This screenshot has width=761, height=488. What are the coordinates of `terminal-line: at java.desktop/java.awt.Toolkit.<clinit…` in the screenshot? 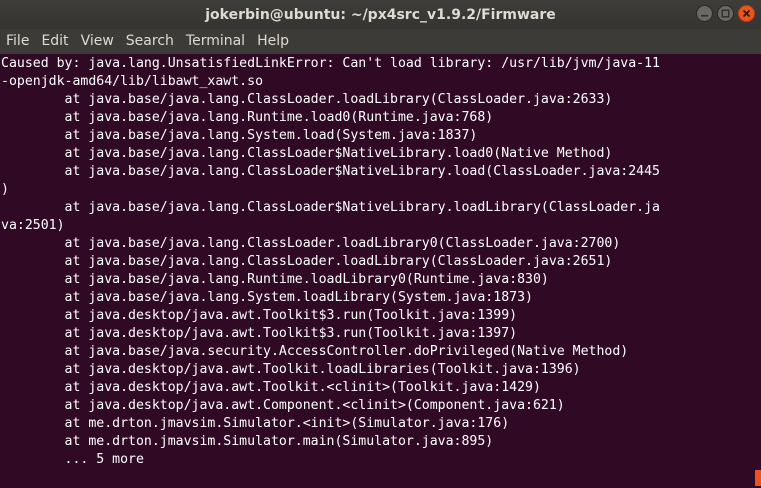 It's located at (271, 387).